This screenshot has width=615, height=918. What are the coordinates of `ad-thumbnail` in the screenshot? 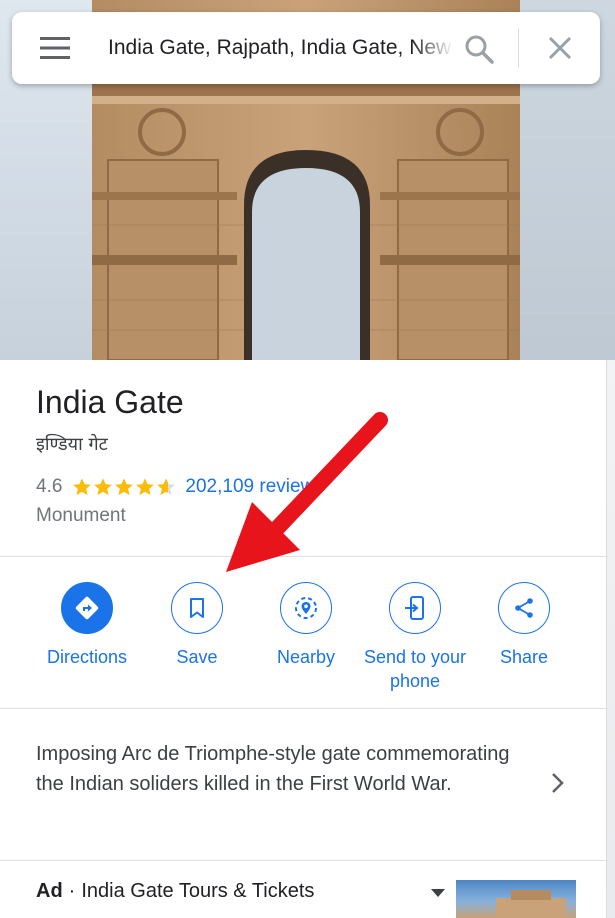 It's located at (516, 899).